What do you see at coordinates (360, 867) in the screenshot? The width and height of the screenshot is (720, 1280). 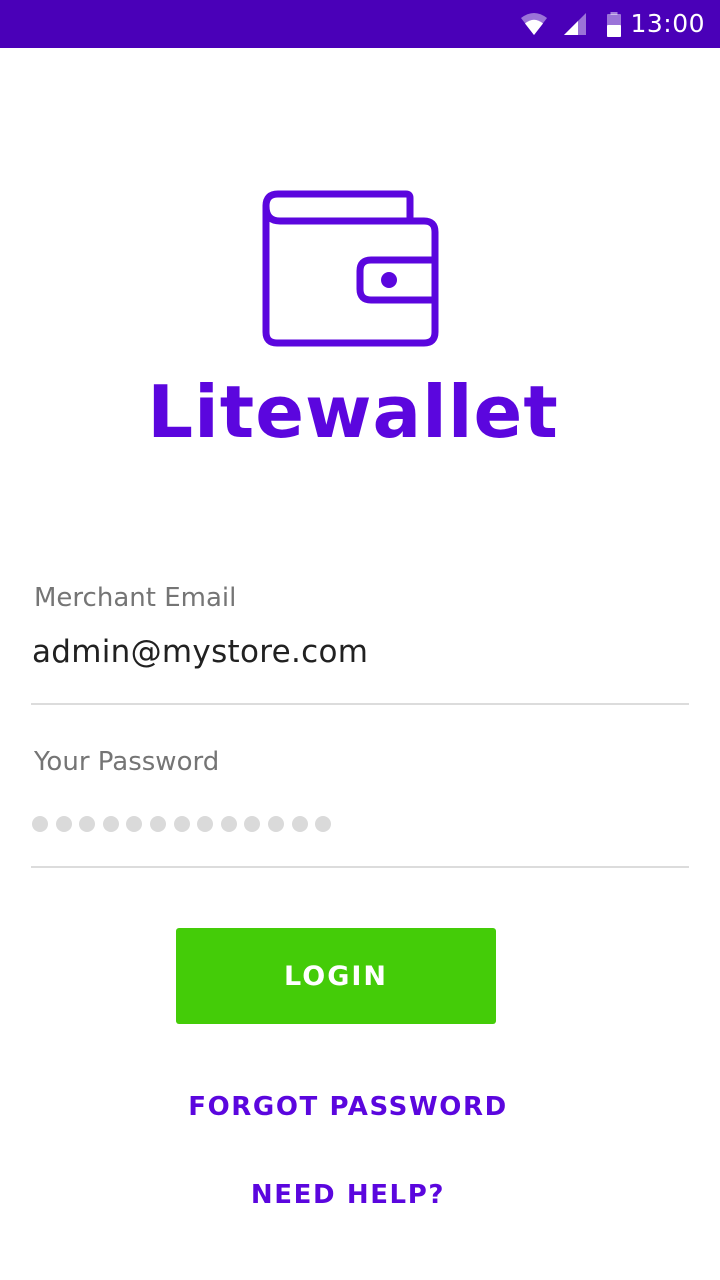 I see `password-field-underline` at bounding box center [360, 867].